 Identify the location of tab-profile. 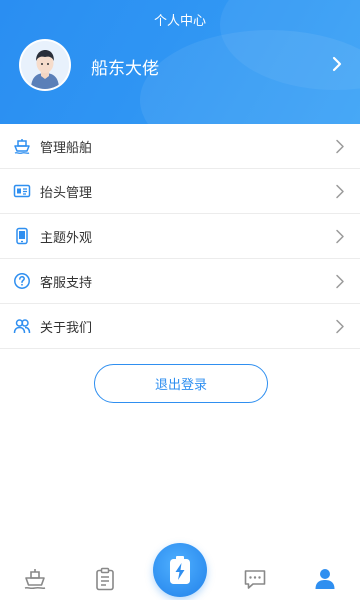
(325, 579).